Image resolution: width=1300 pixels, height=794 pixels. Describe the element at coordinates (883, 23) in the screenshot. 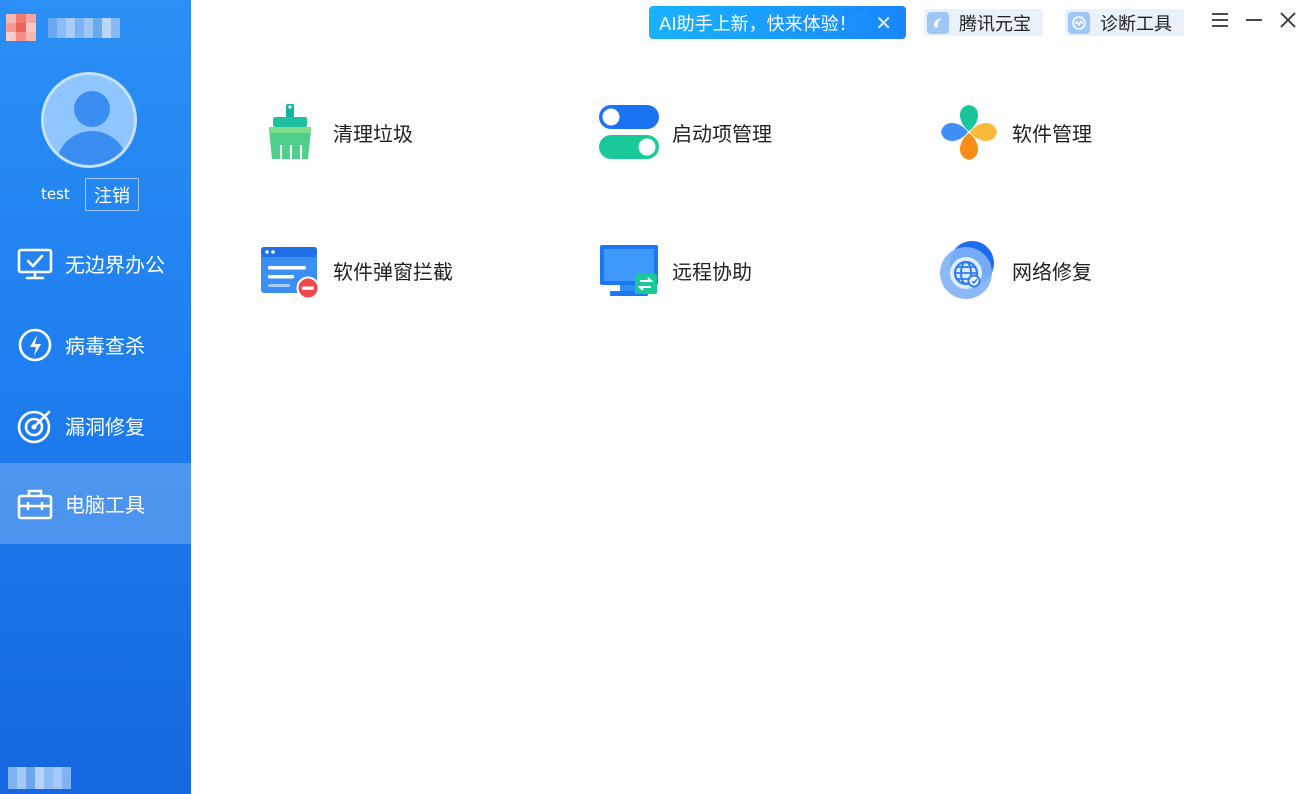

I see `close-icon: ✕` at that location.